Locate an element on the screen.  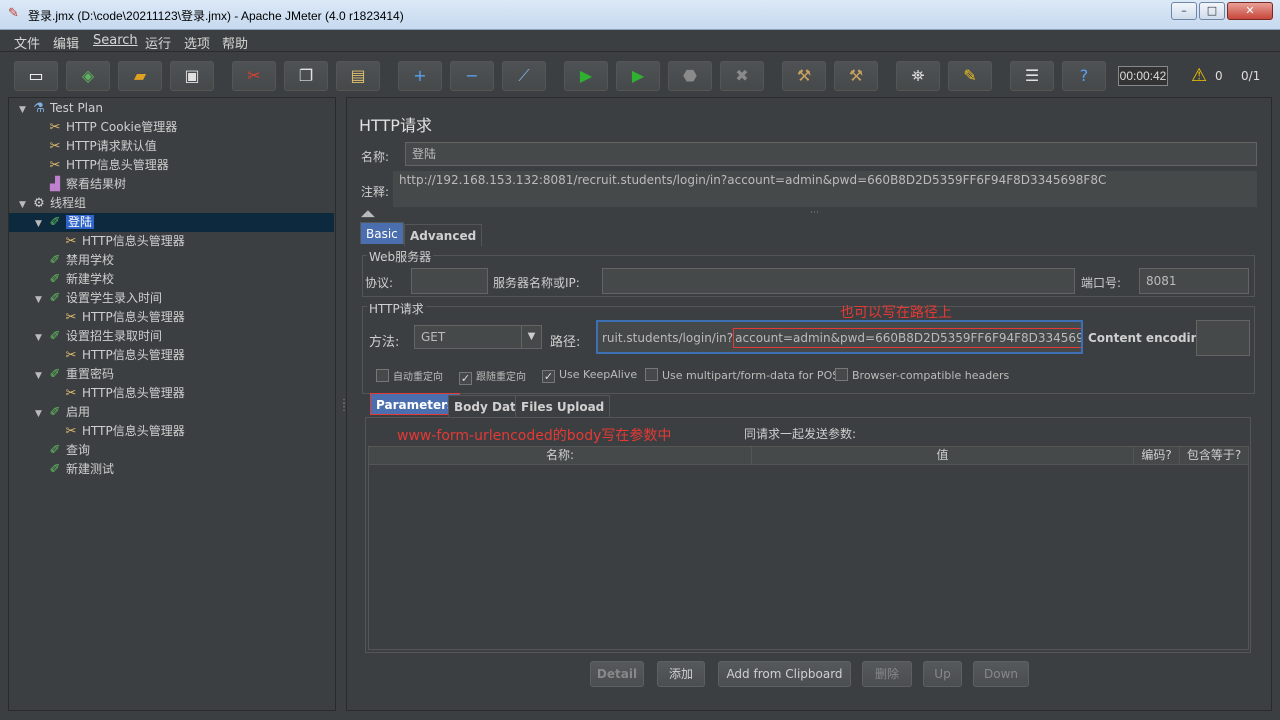
detail-button: Detail is located at coordinates (617, 674).